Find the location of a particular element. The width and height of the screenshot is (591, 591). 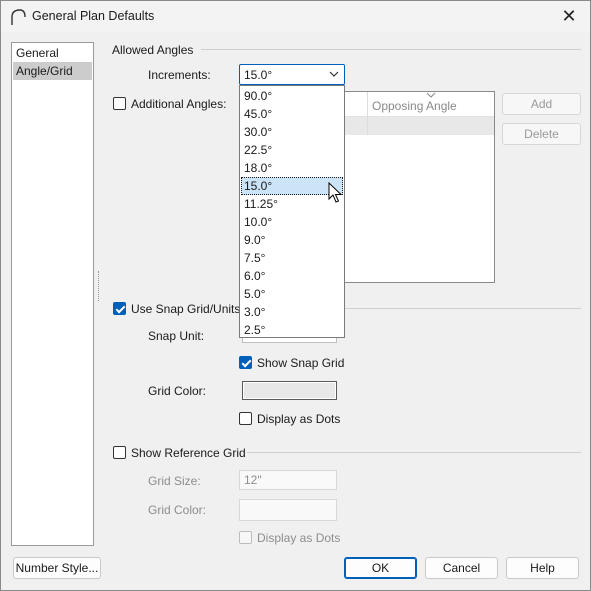

grid-color-swatch is located at coordinates (289, 390).